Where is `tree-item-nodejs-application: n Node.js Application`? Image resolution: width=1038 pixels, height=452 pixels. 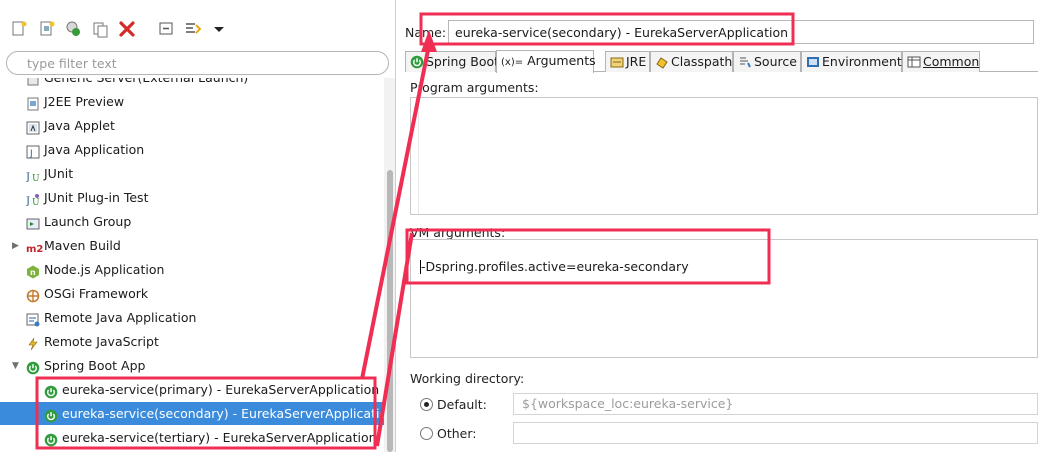 tree-item-nodejs-application: n Node.js Application is located at coordinates (201, 269).